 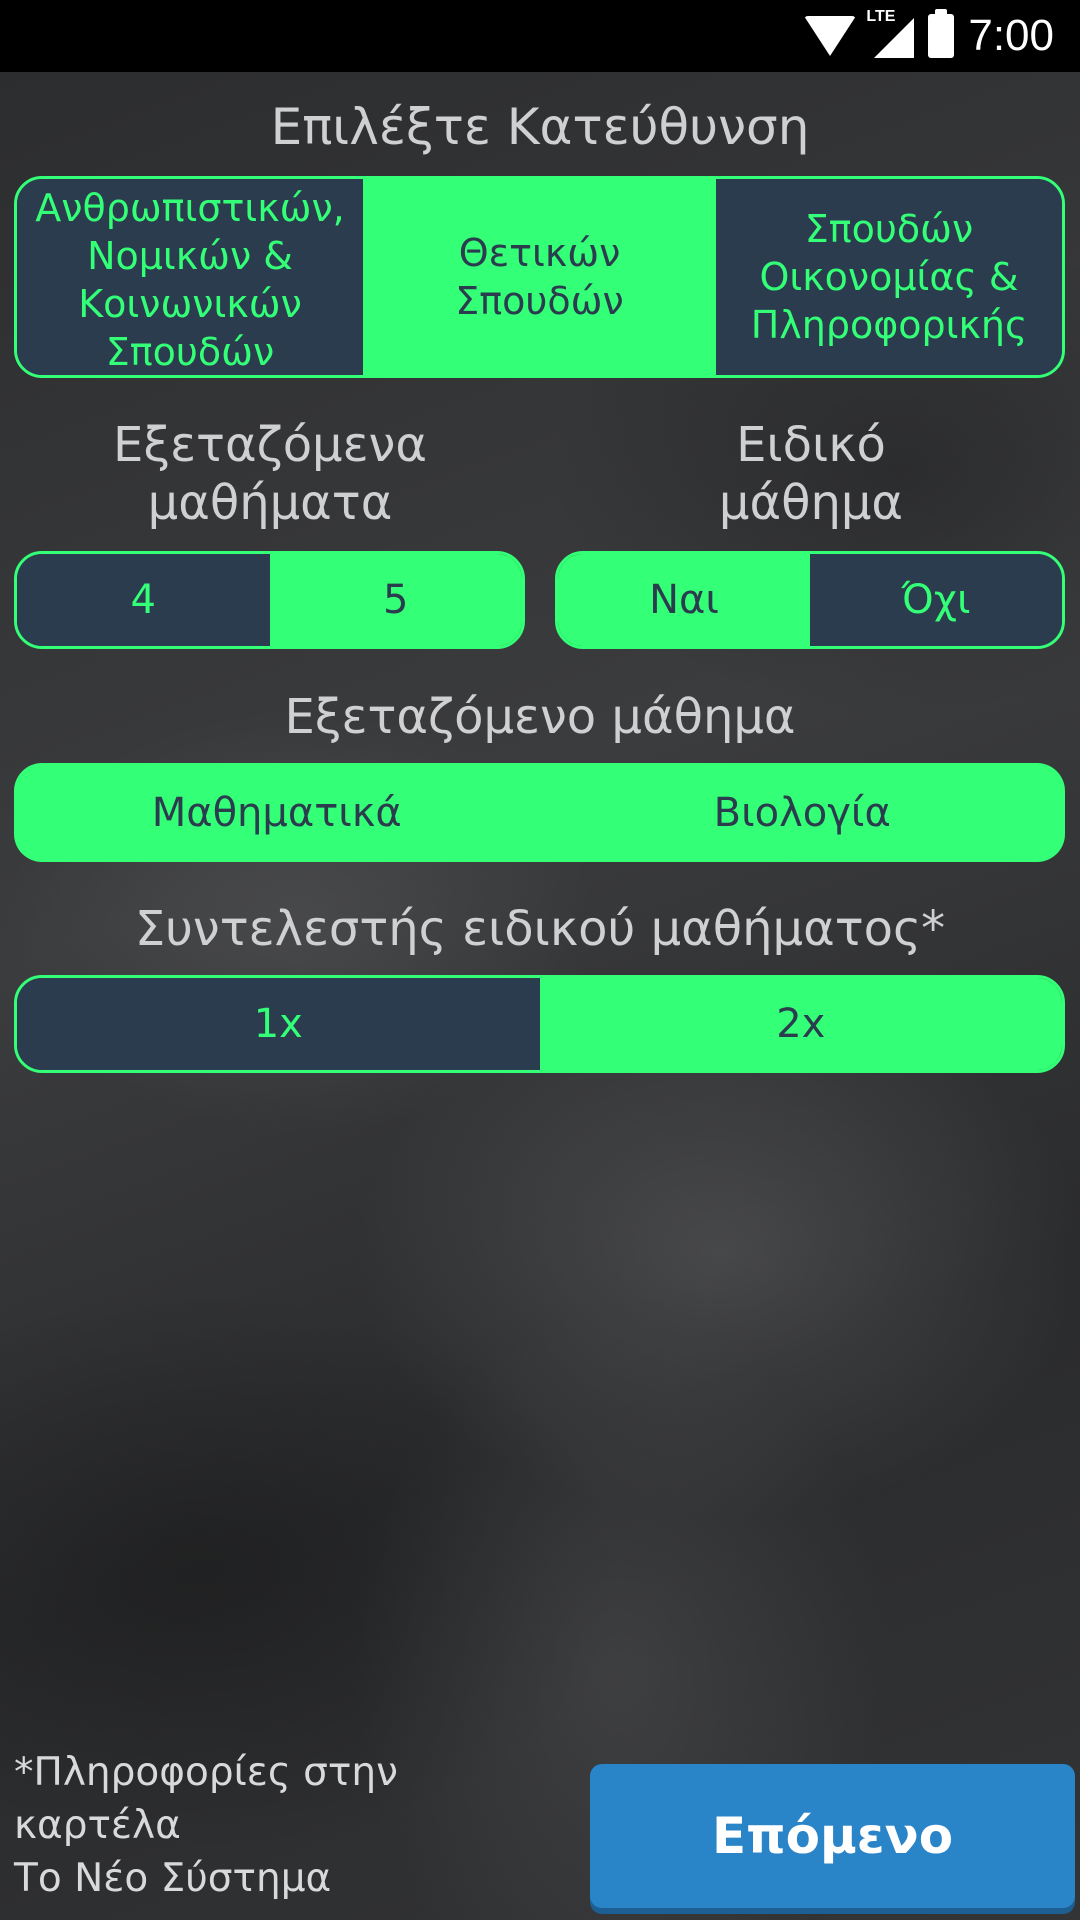 I want to click on direction-option-sciences: Θετικών Σπουδών, so click(x=539, y=277).